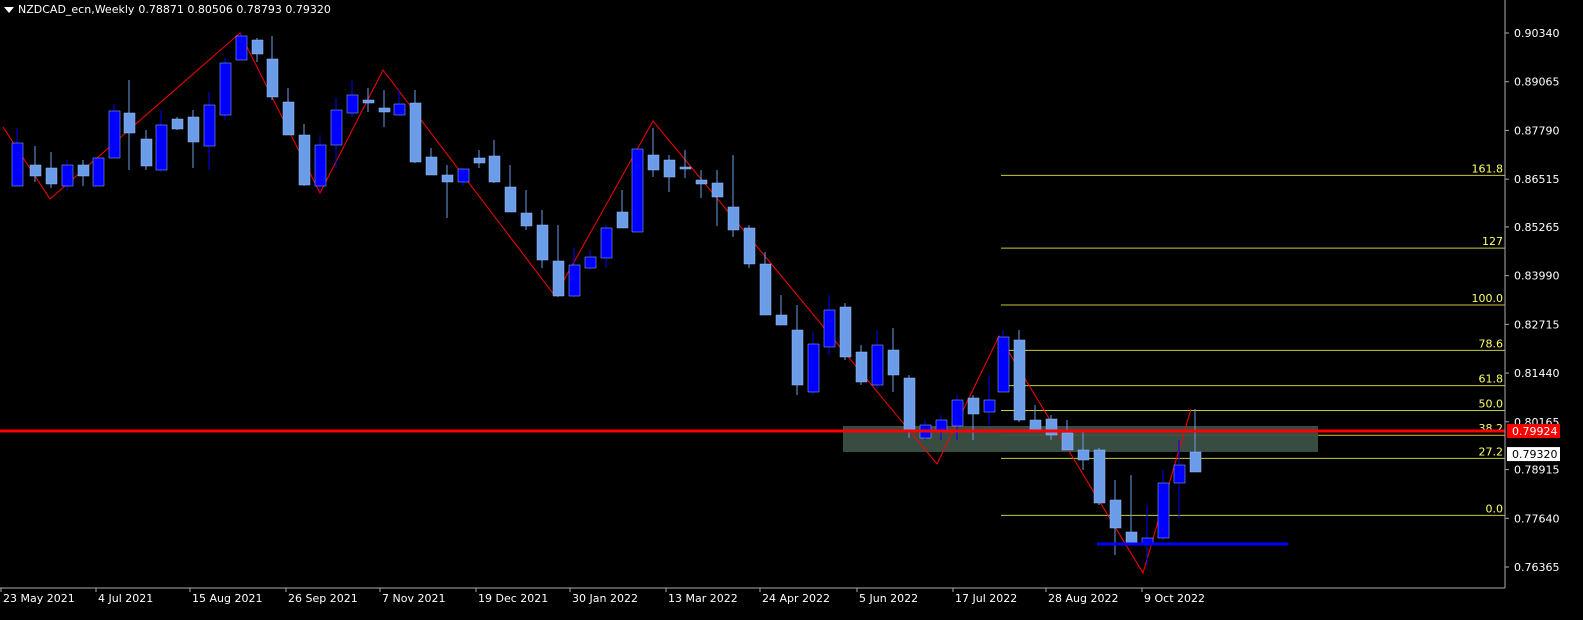  What do you see at coordinates (513, 598) in the screenshot?
I see `time-label: 19 Dec 2021` at bounding box center [513, 598].